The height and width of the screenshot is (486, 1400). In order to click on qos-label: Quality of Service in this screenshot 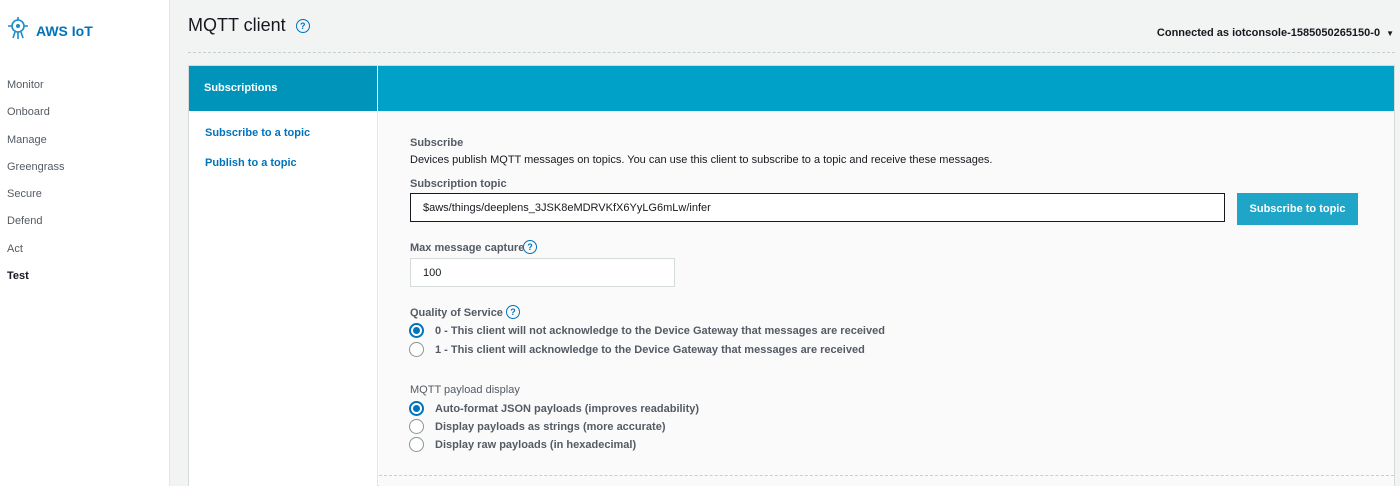, I will do `click(456, 313)`.